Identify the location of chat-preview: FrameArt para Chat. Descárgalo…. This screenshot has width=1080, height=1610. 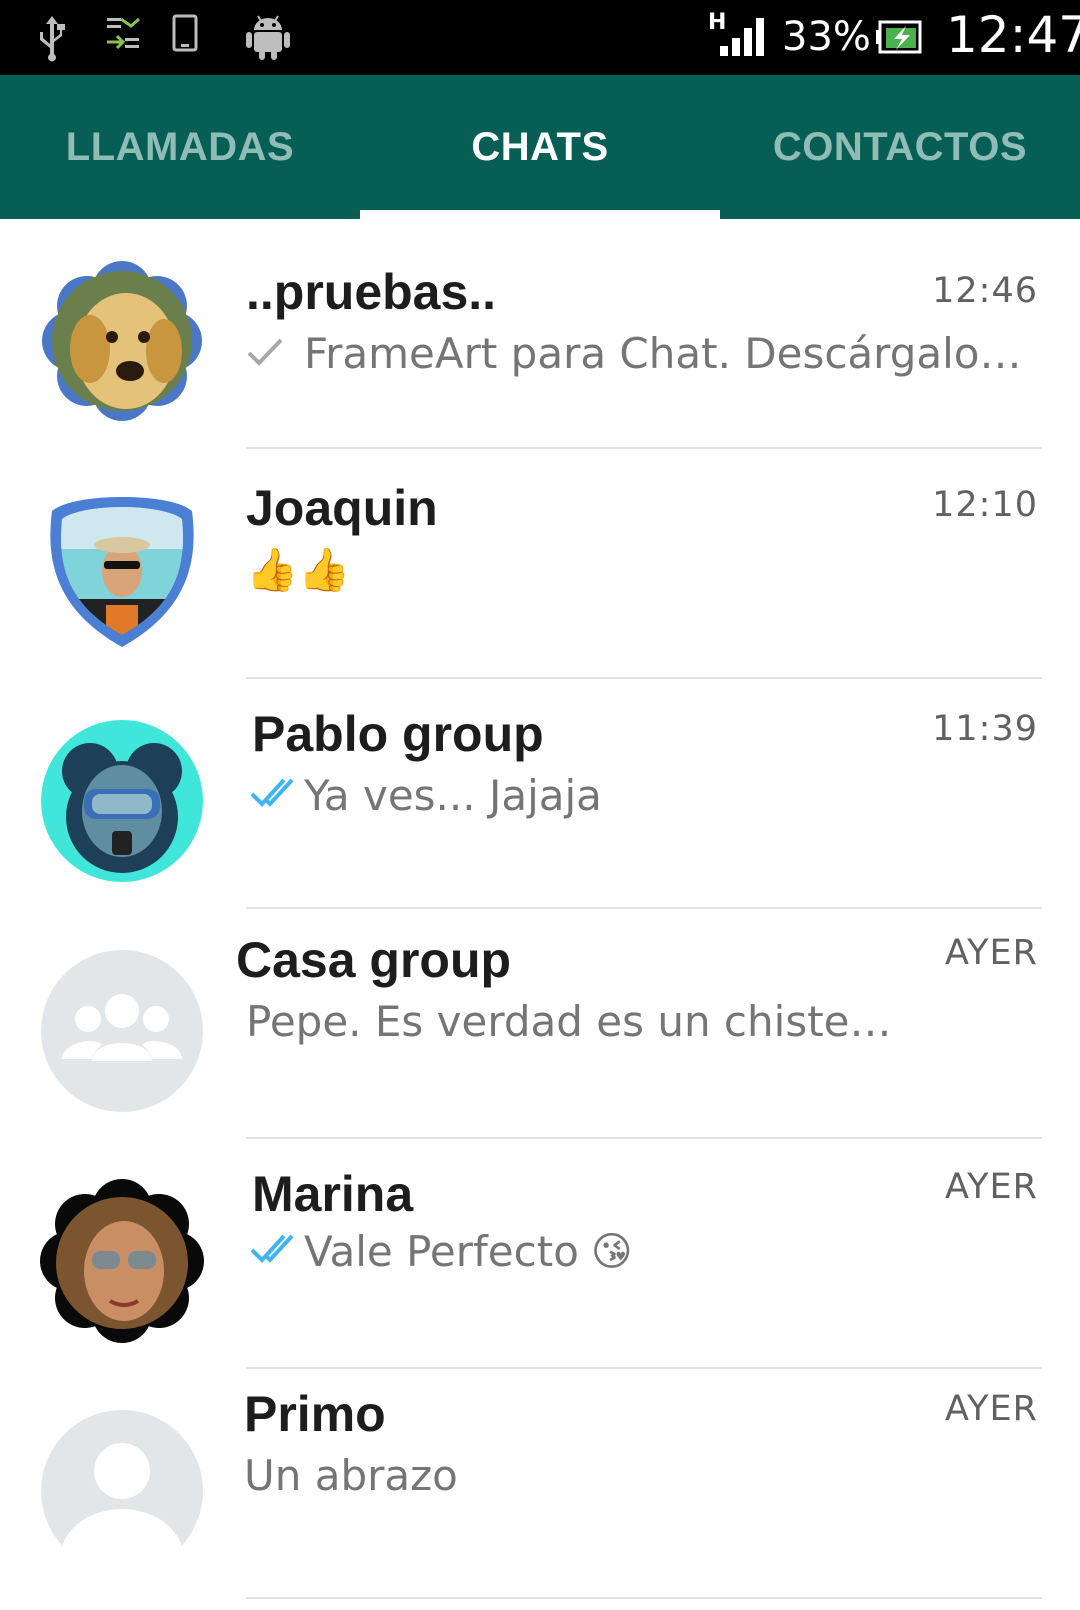
(633, 353).